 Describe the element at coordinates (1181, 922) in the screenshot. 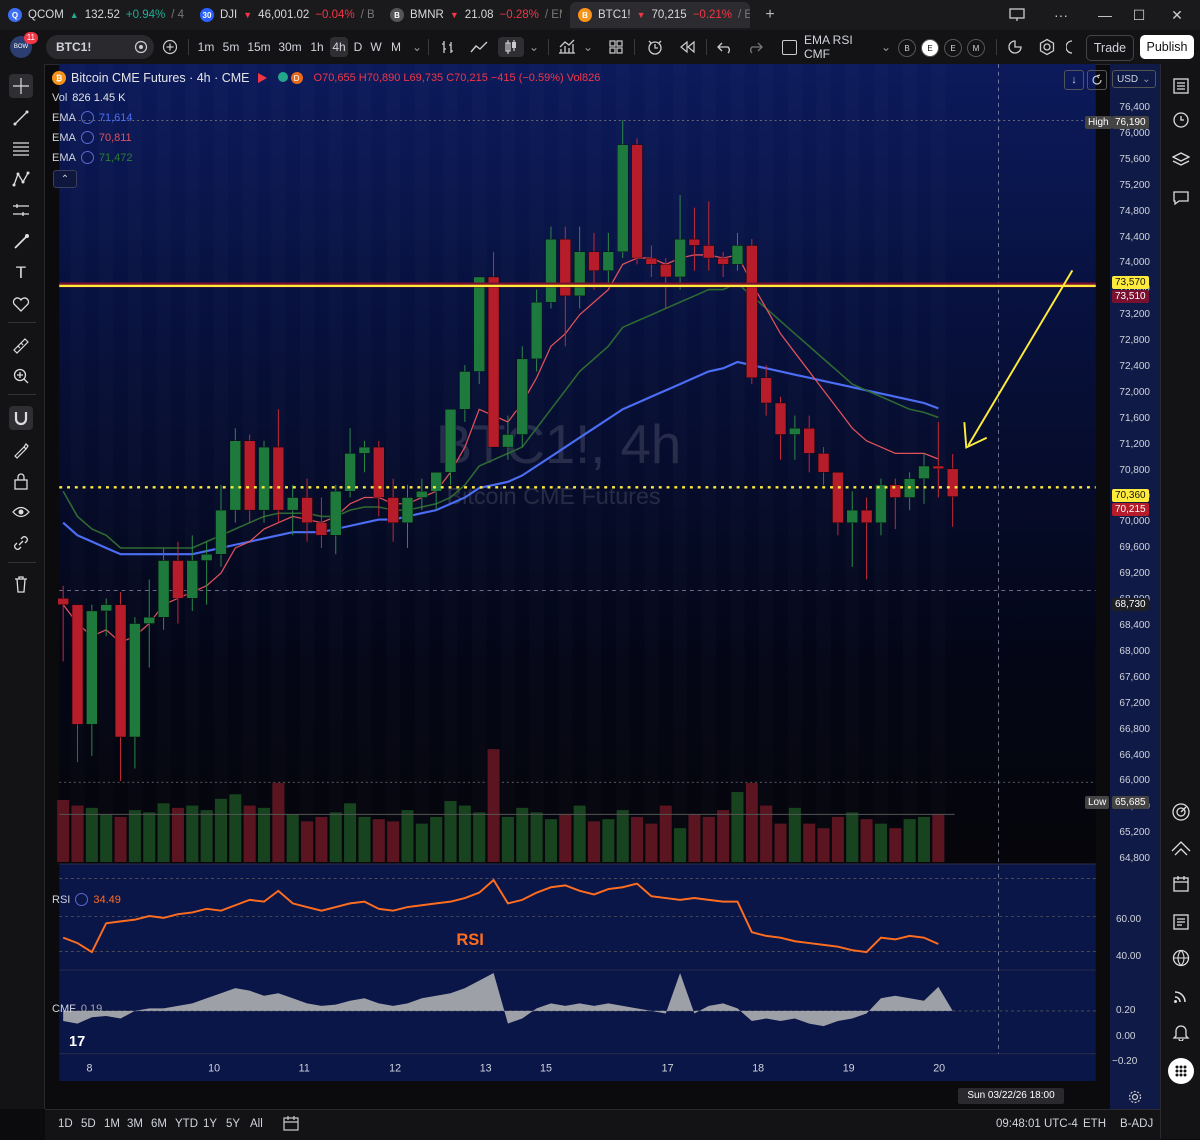

I see `news-icon` at that location.